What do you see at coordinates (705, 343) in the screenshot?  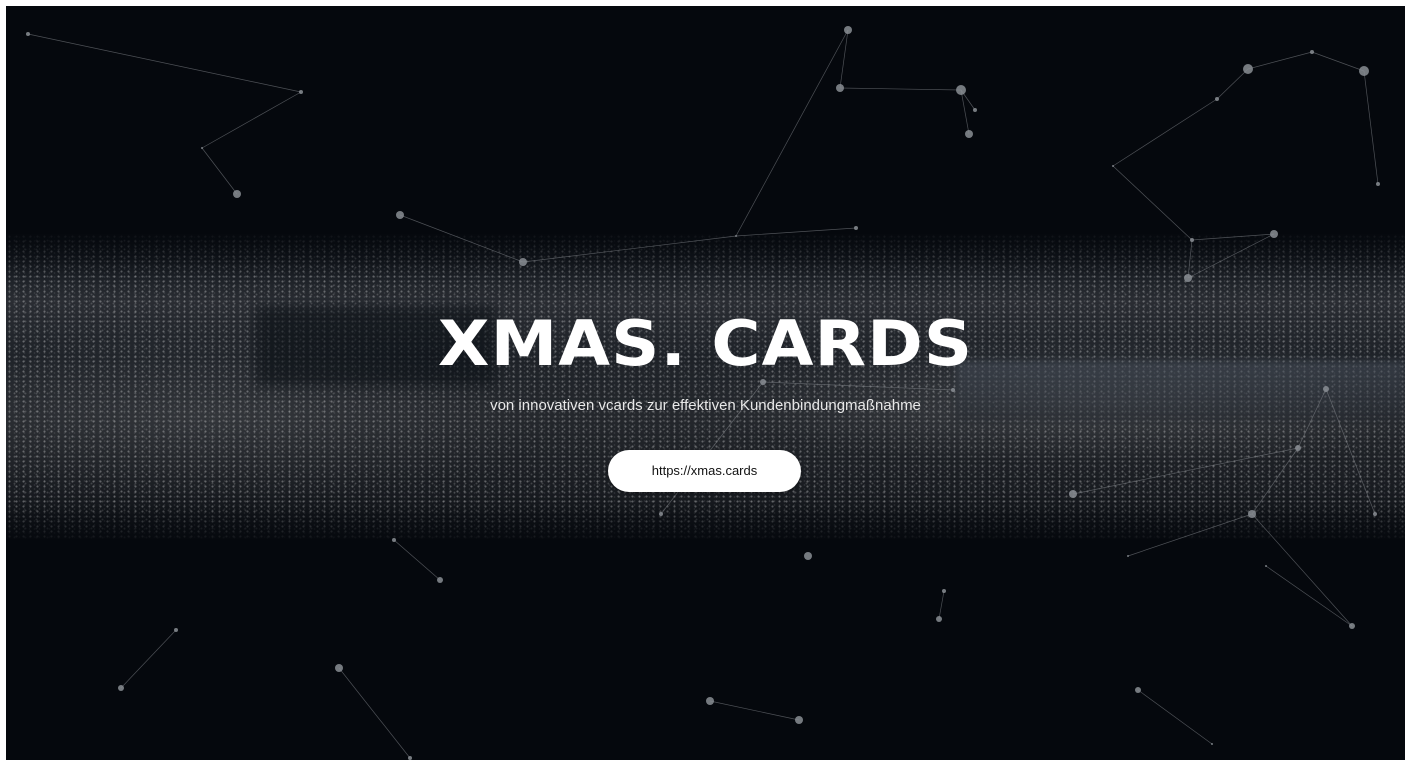 I see `hero-title: XMAS. CARDS` at bounding box center [705, 343].